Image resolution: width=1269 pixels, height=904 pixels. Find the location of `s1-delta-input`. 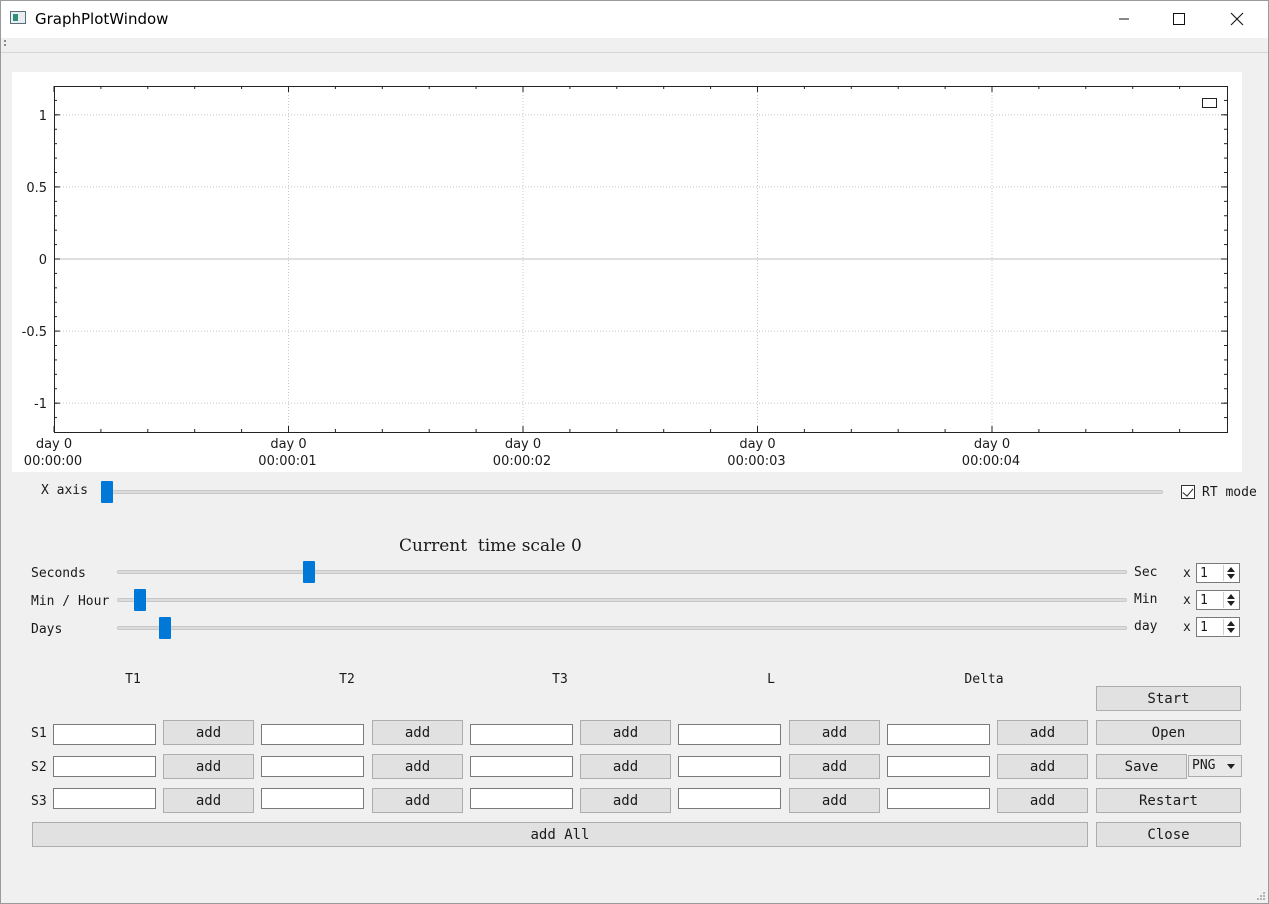

s1-delta-input is located at coordinates (938, 734).